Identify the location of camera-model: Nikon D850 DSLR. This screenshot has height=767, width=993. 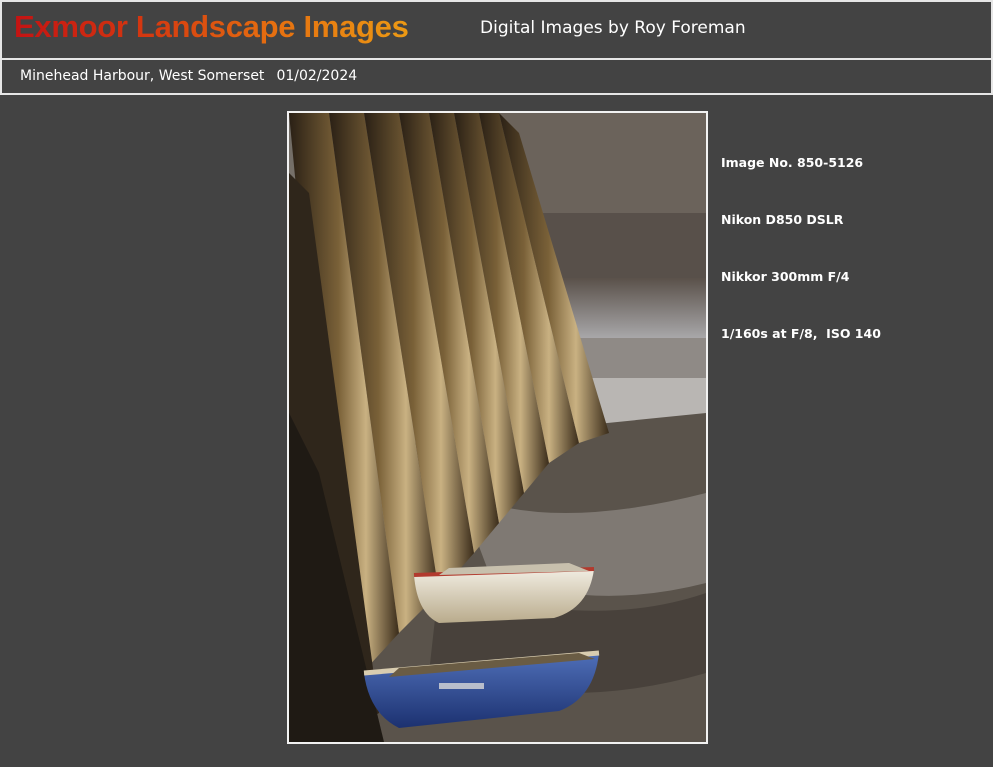
(782, 219).